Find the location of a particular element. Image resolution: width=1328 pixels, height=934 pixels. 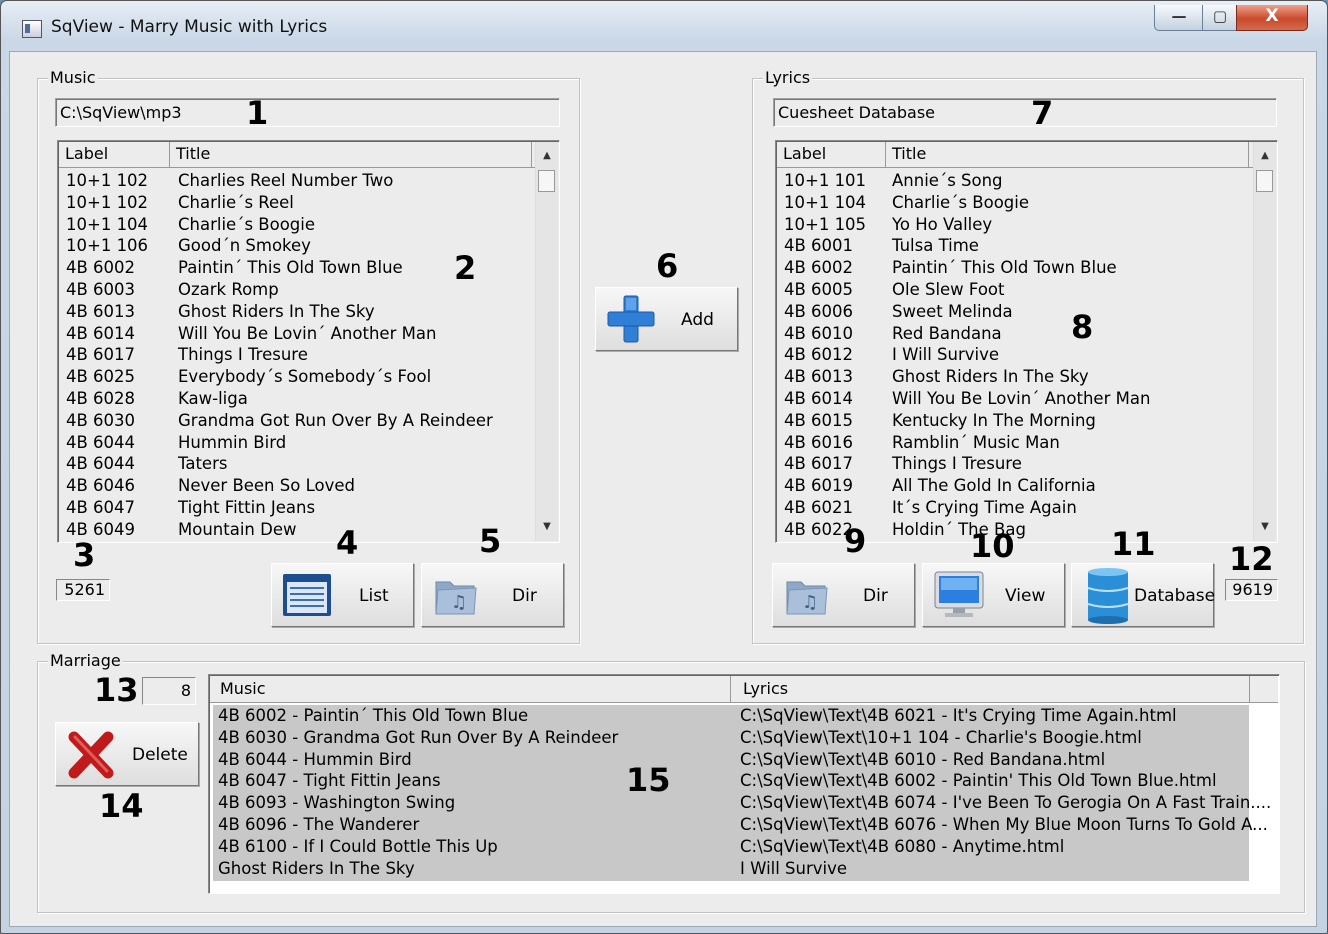

list-item: 4B 6049 Mountain Dew is located at coordinates (295, 530).